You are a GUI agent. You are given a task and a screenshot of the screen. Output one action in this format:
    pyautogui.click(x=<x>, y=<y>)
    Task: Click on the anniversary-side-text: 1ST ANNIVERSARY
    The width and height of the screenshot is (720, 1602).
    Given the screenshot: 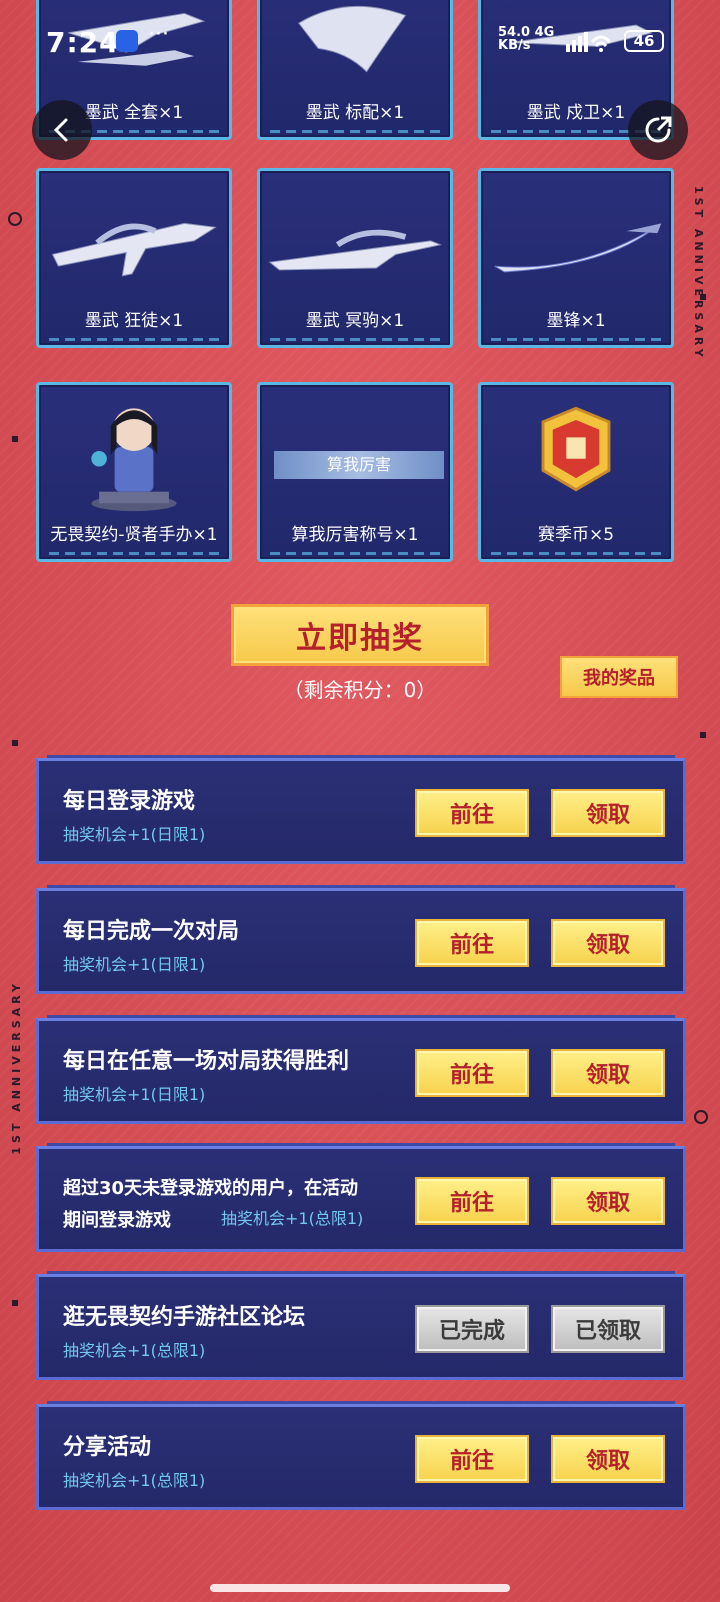 What is the action you would take?
    pyautogui.click(x=698, y=273)
    